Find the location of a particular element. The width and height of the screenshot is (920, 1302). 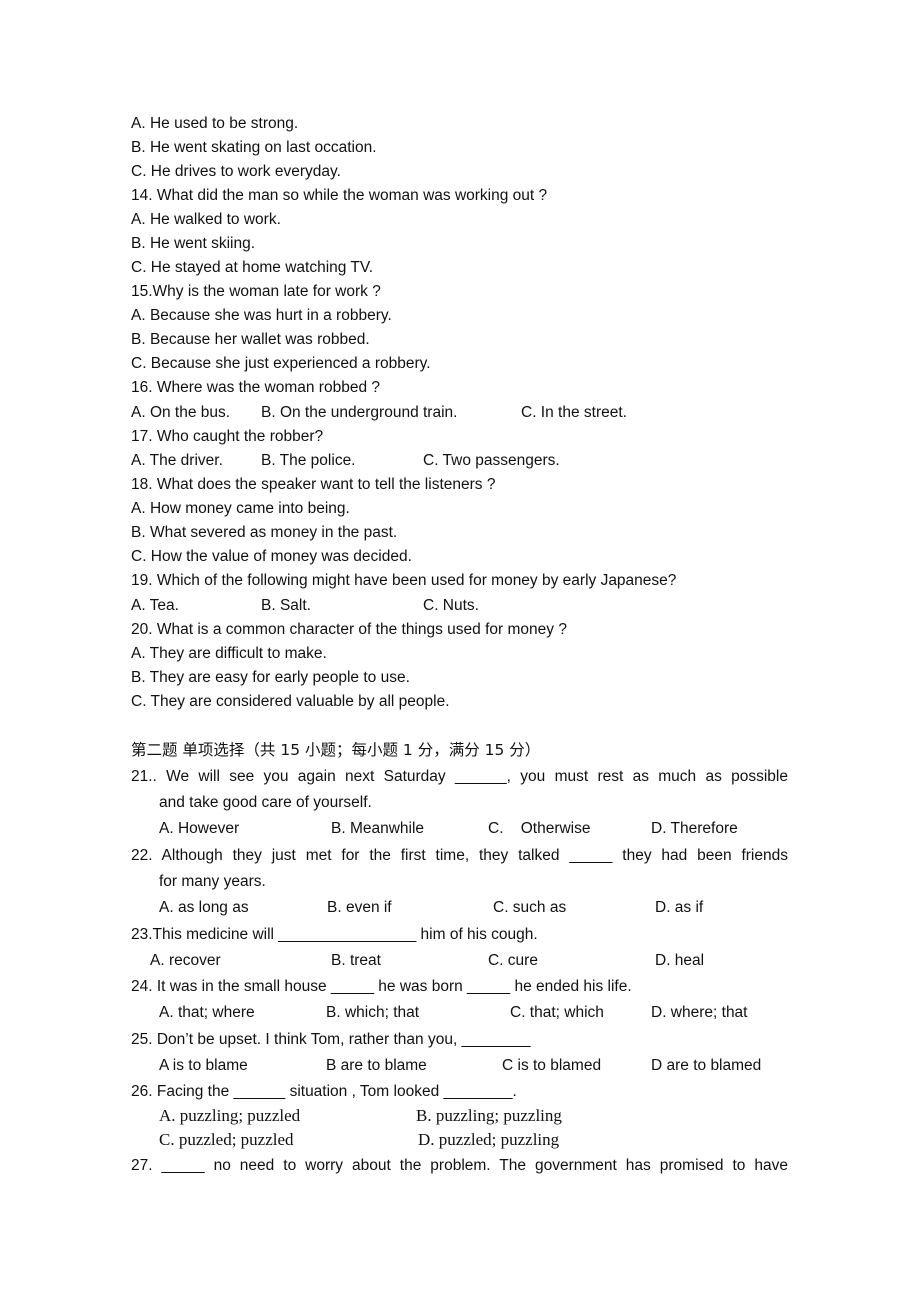

q21-option-d: D. Therefore is located at coordinates (694, 828).